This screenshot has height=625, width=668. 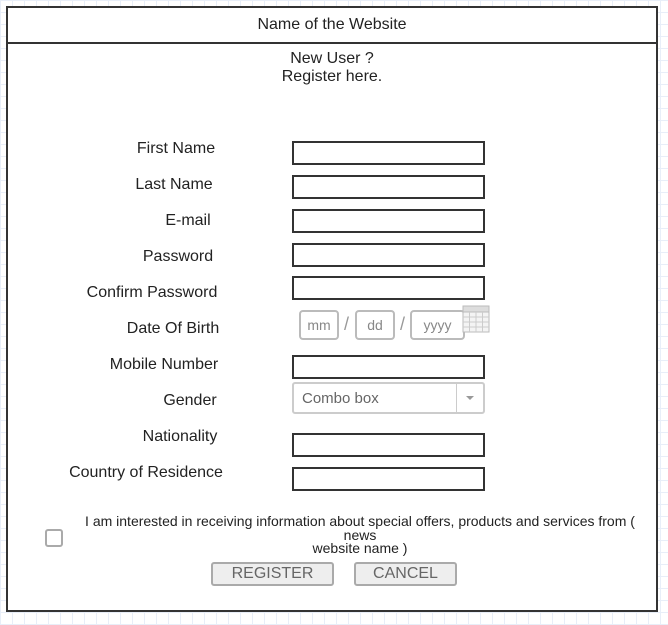 I want to click on gender-combo-value: Combo box, so click(x=340, y=398).